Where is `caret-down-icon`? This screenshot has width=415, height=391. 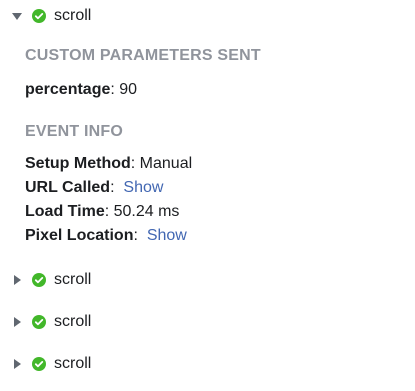 caret-down-icon is located at coordinates (17, 16).